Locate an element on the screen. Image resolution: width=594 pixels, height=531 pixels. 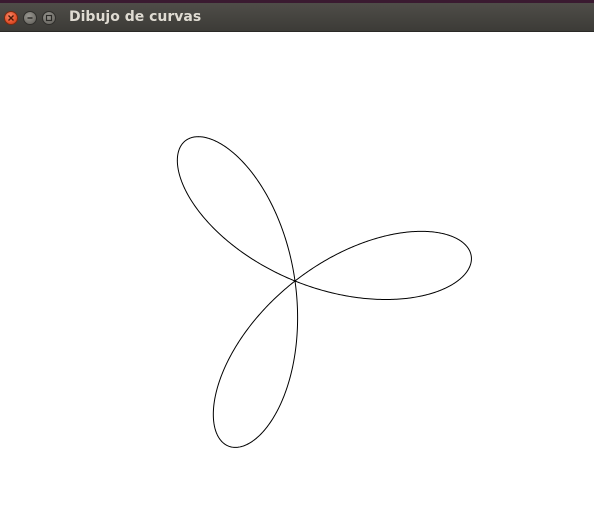
close-button is located at coordinates (11, 18).